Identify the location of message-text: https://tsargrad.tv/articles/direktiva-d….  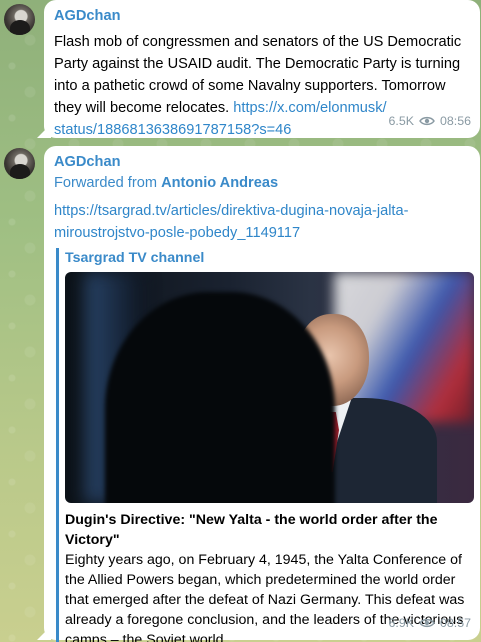
(262, 222).